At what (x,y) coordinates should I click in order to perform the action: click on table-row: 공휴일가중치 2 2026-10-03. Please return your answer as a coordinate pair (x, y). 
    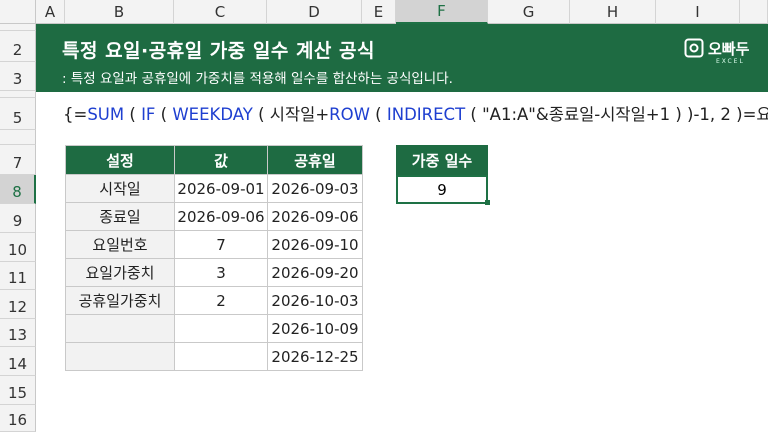
    Looking at the image, I should click on (214, 300).